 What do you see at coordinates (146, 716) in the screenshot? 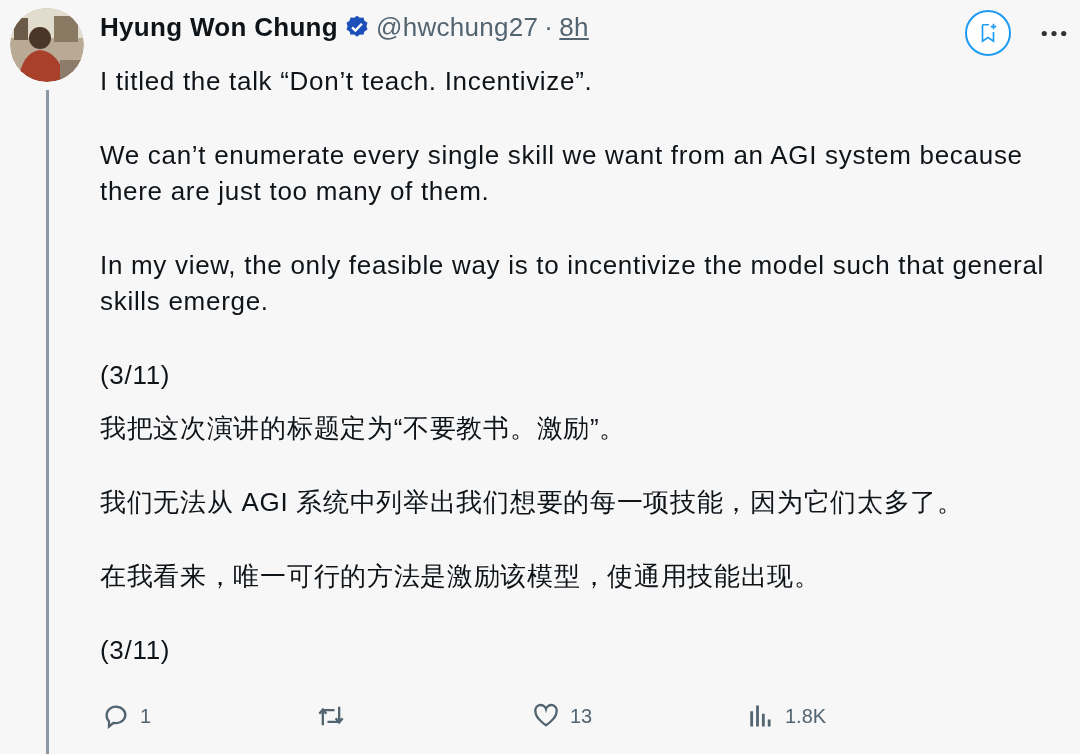
I see `action-count: 1` at bounding box center [146, 716].